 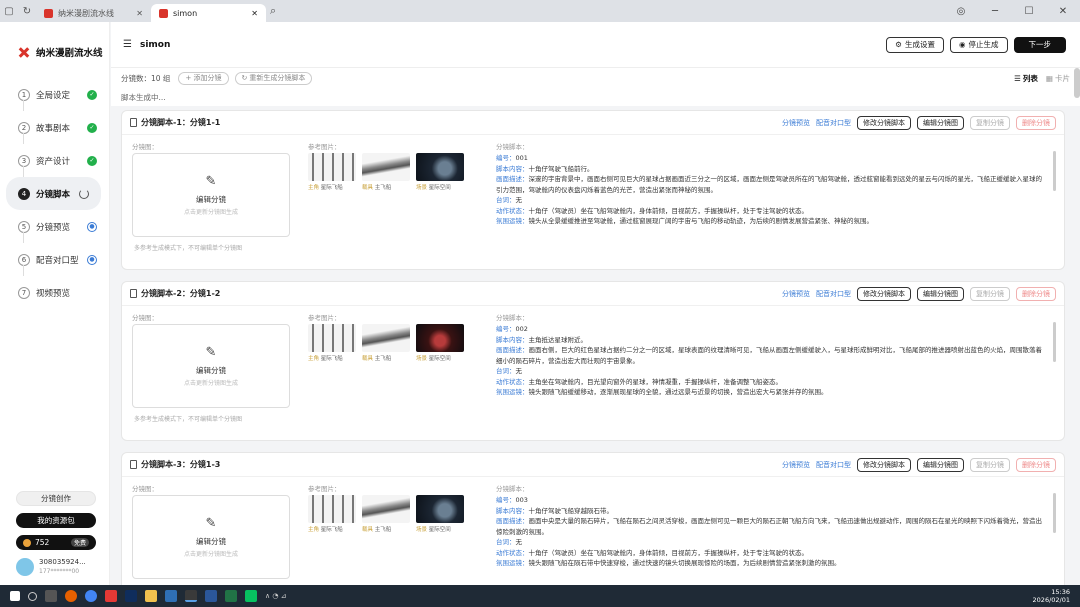 What do you see at coordinates (191, 596) in the screenshot?
I see `active-app-icon` at bounding box center [191, 596].